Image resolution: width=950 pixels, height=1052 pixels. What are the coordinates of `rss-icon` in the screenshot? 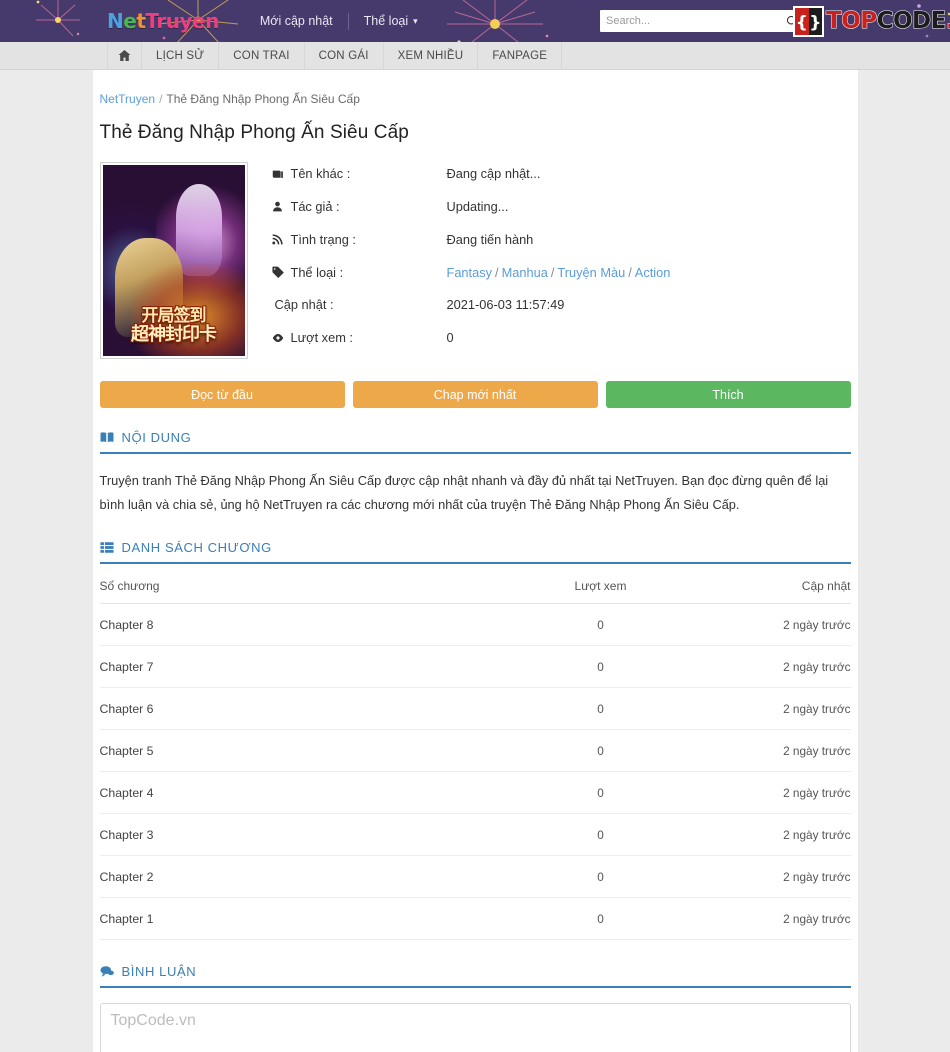 It's located at (278, 239).